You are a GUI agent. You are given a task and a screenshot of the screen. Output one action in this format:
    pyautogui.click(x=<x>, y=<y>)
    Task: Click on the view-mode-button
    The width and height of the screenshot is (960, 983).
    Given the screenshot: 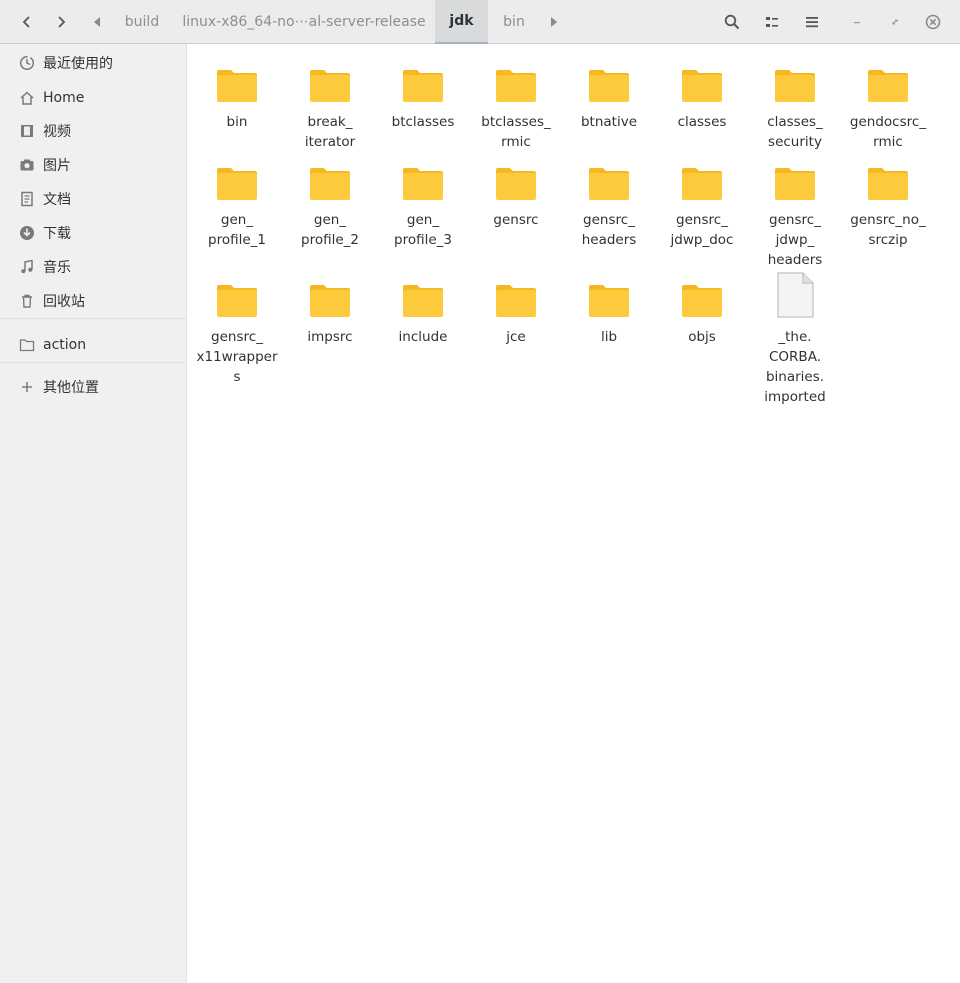 What is the action you would take?
    pyautogui.click(x=772, y=22)
    